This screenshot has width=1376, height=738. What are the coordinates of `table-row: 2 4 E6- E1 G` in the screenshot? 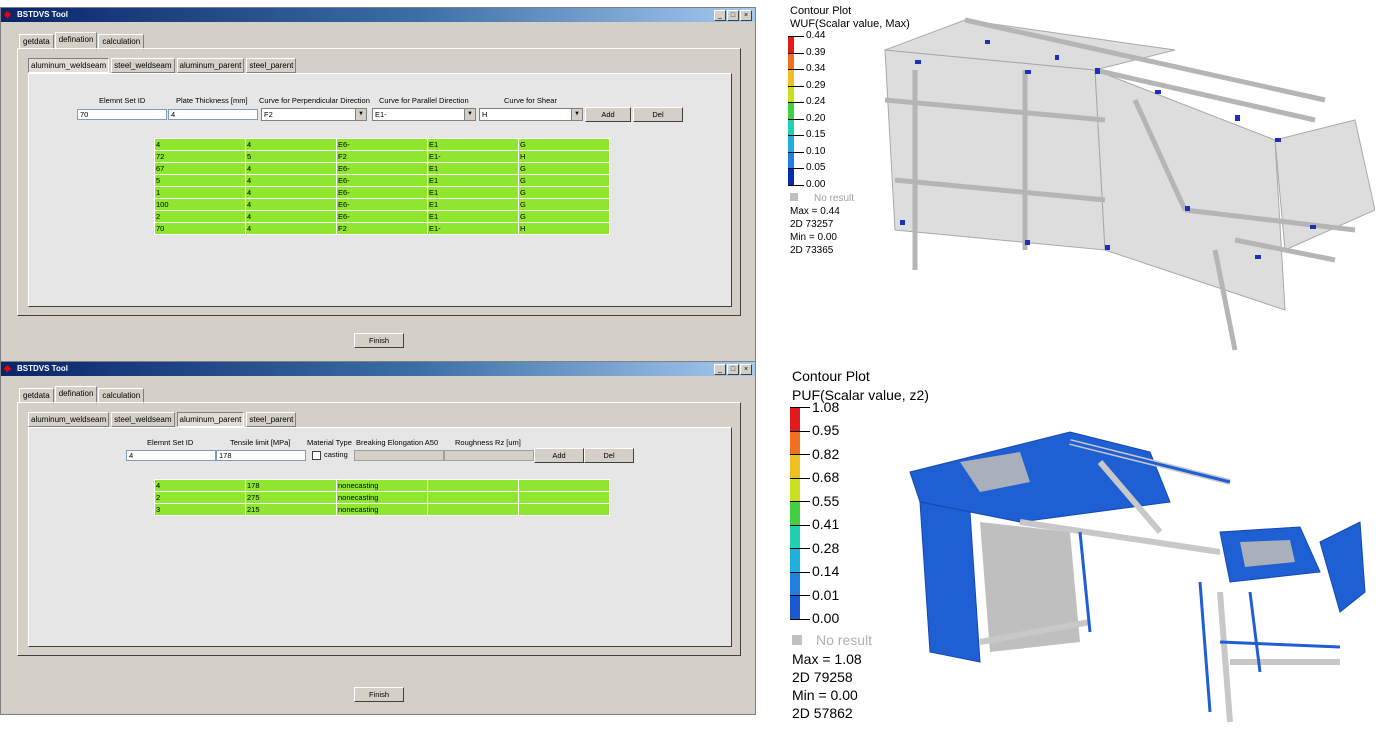 It's located at (382, 216).